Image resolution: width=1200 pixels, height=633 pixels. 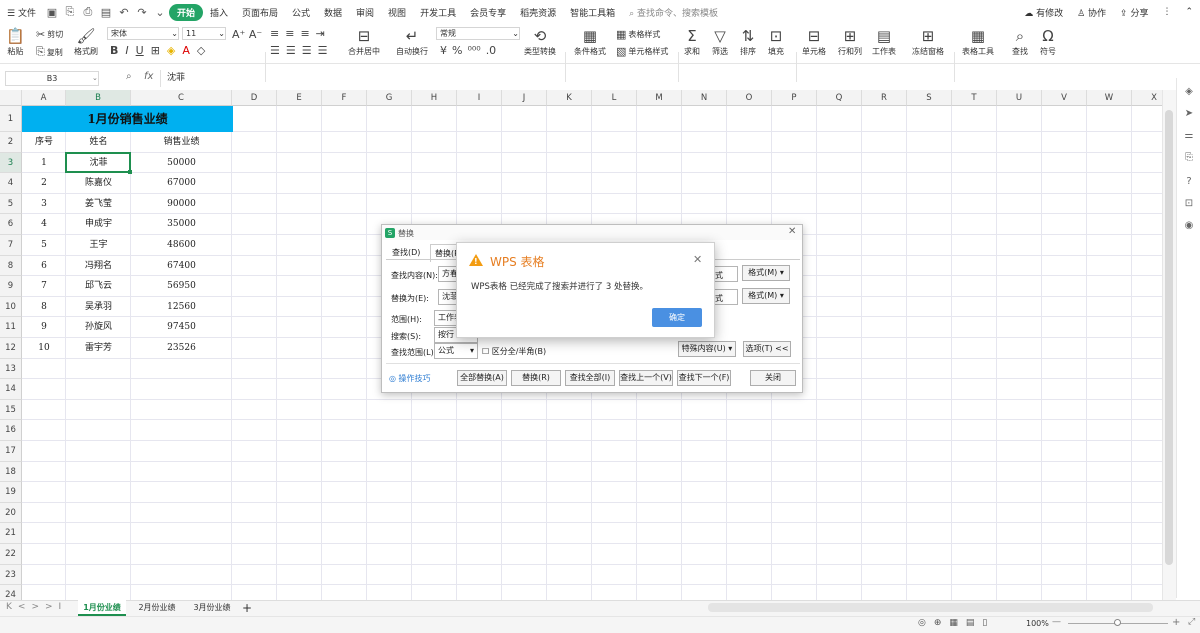 What do you see at coordinates (204, 33) in the screenshot?
I see `font-size-select: 11 ⌄` at bounding box center [204, 33].